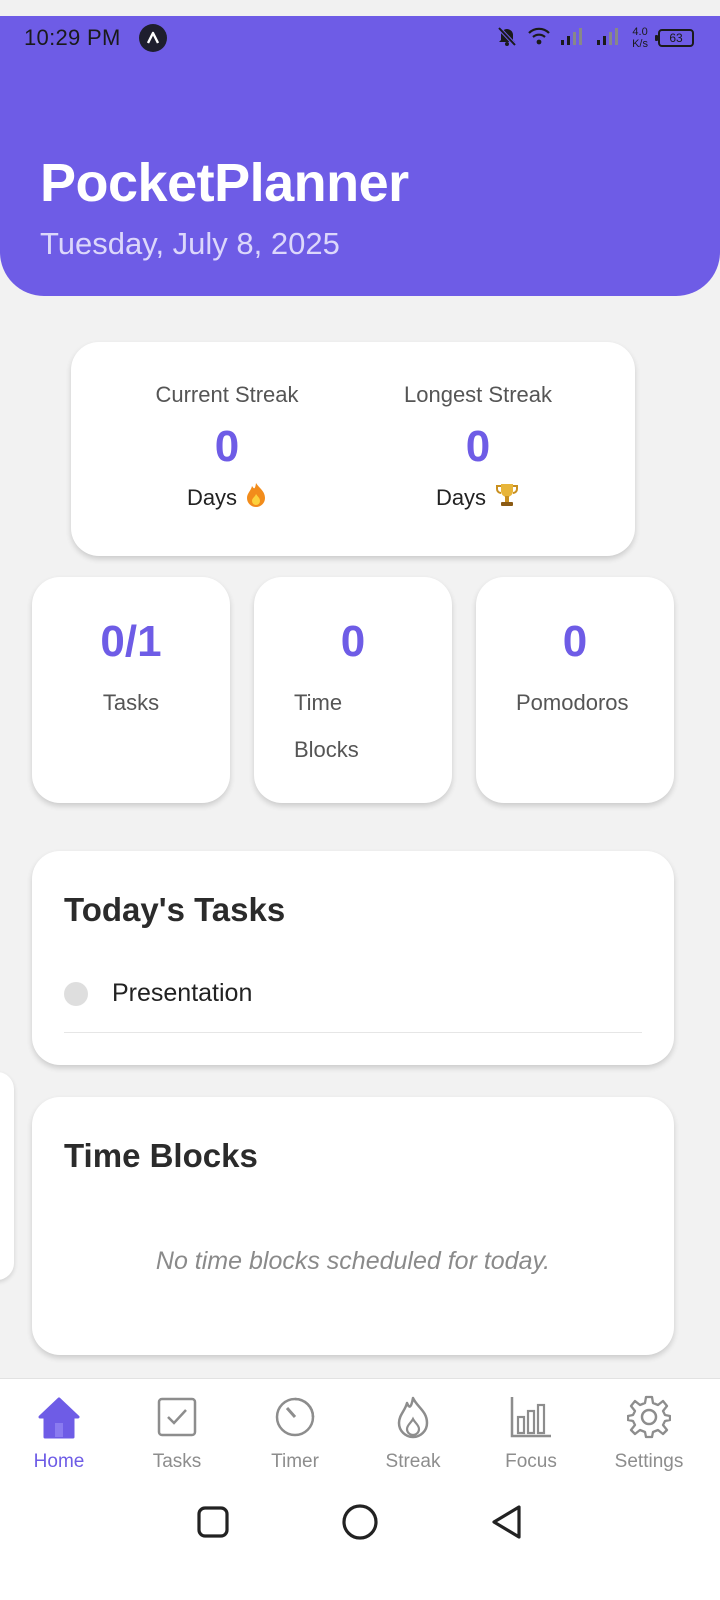  What do you see at coordinates (640, 44) in the screenshot?
I see `network-speed-unit: K/s` at bounding box center [640, 44].